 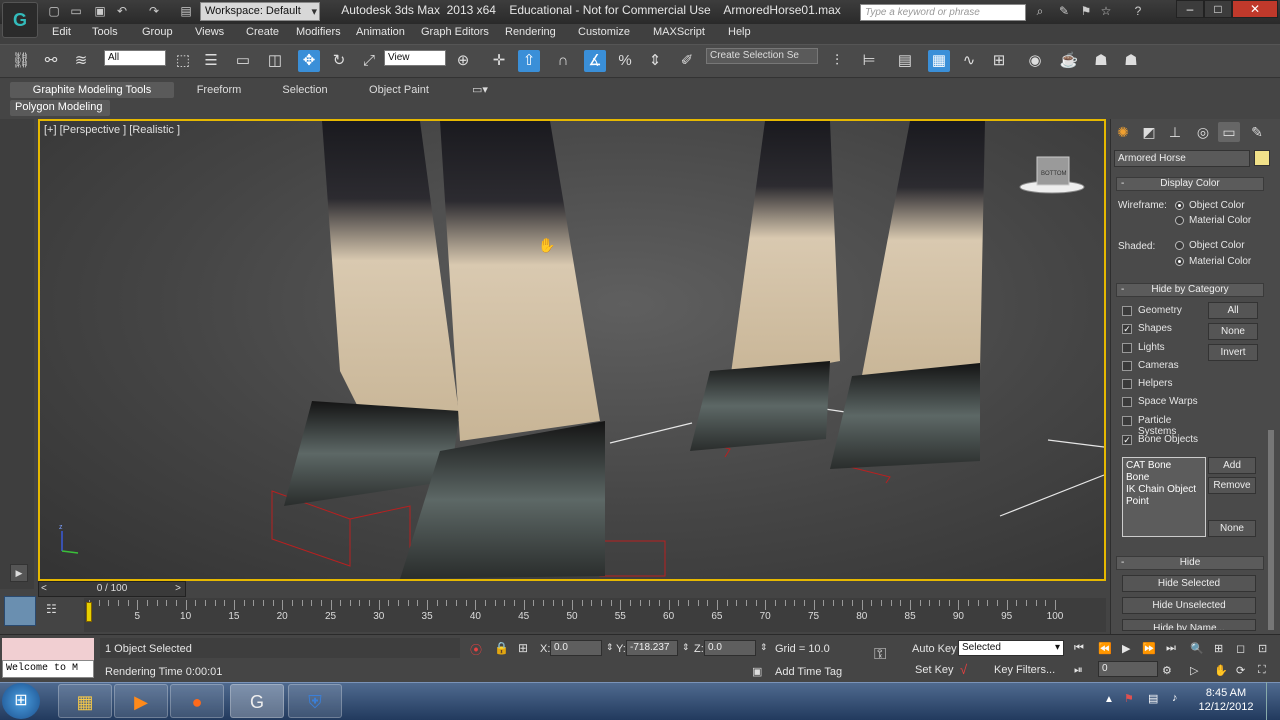 What do you see at coordinates (380, 32) in the screenshot?
I see `menu-animation: Animation` at bounding box center [380, 32].